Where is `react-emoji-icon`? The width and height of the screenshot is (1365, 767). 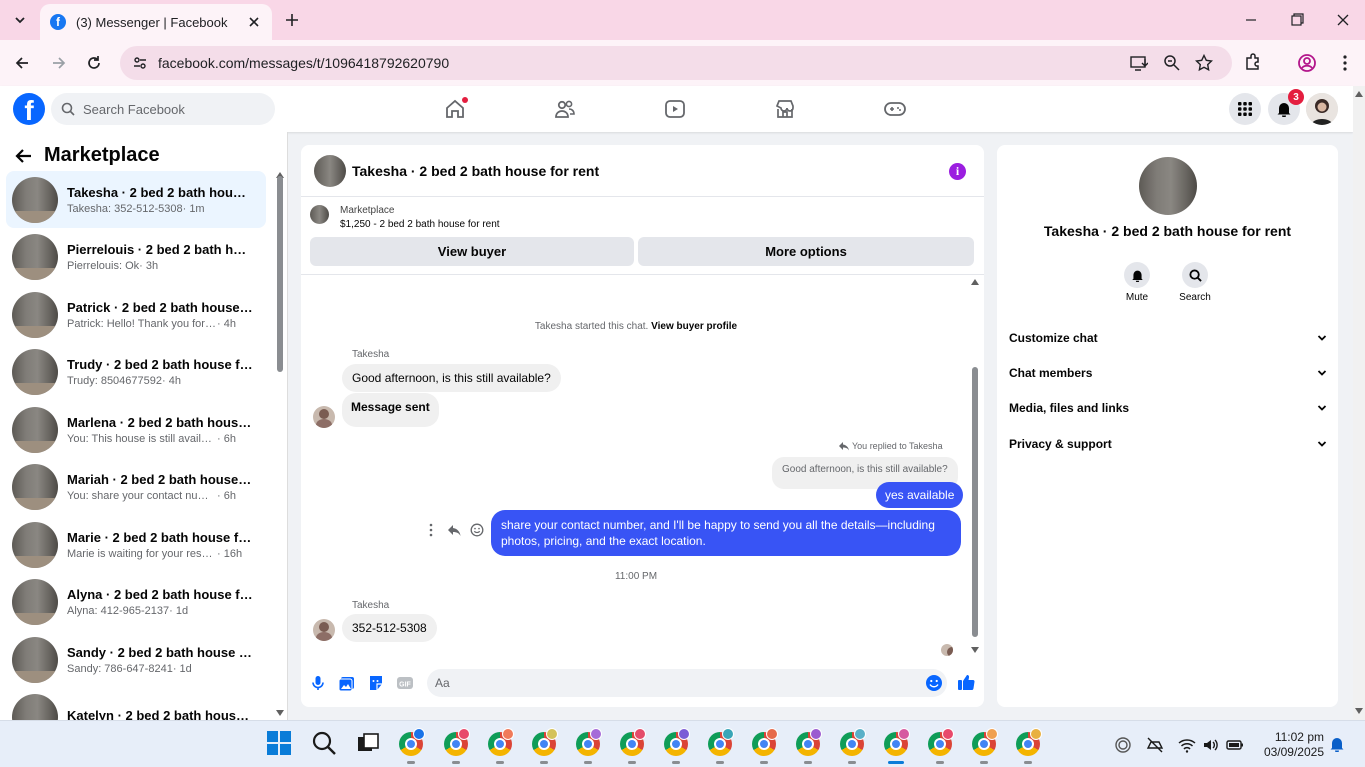 react-emoji-icon is located at coordinates (477, 530).